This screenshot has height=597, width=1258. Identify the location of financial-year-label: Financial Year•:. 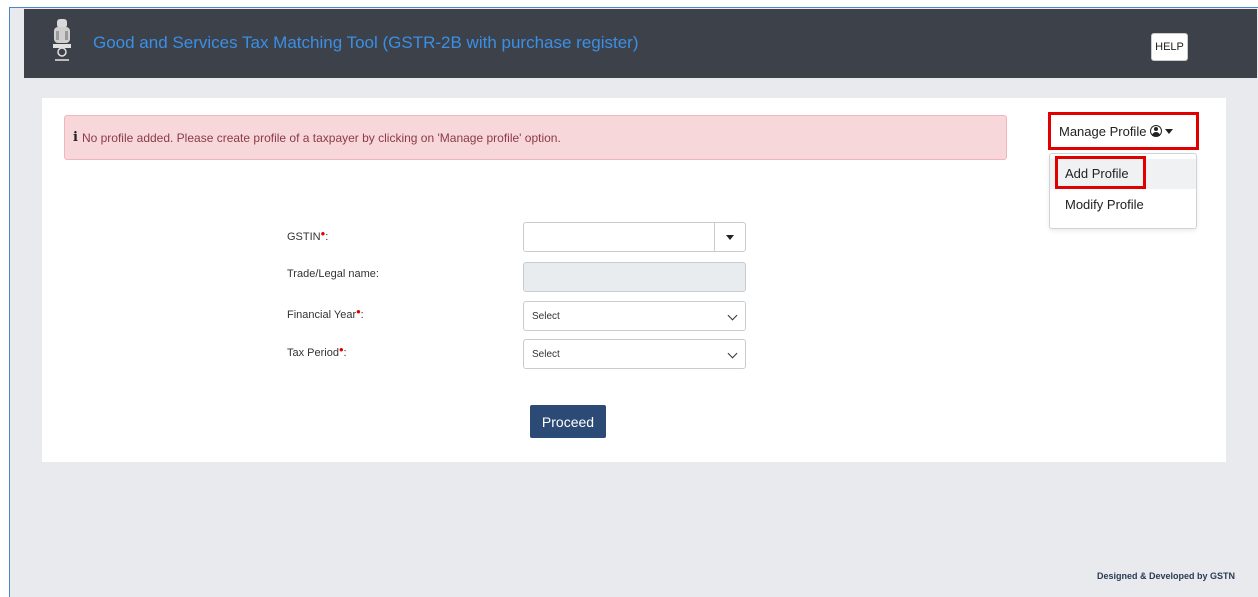
(325, 312).